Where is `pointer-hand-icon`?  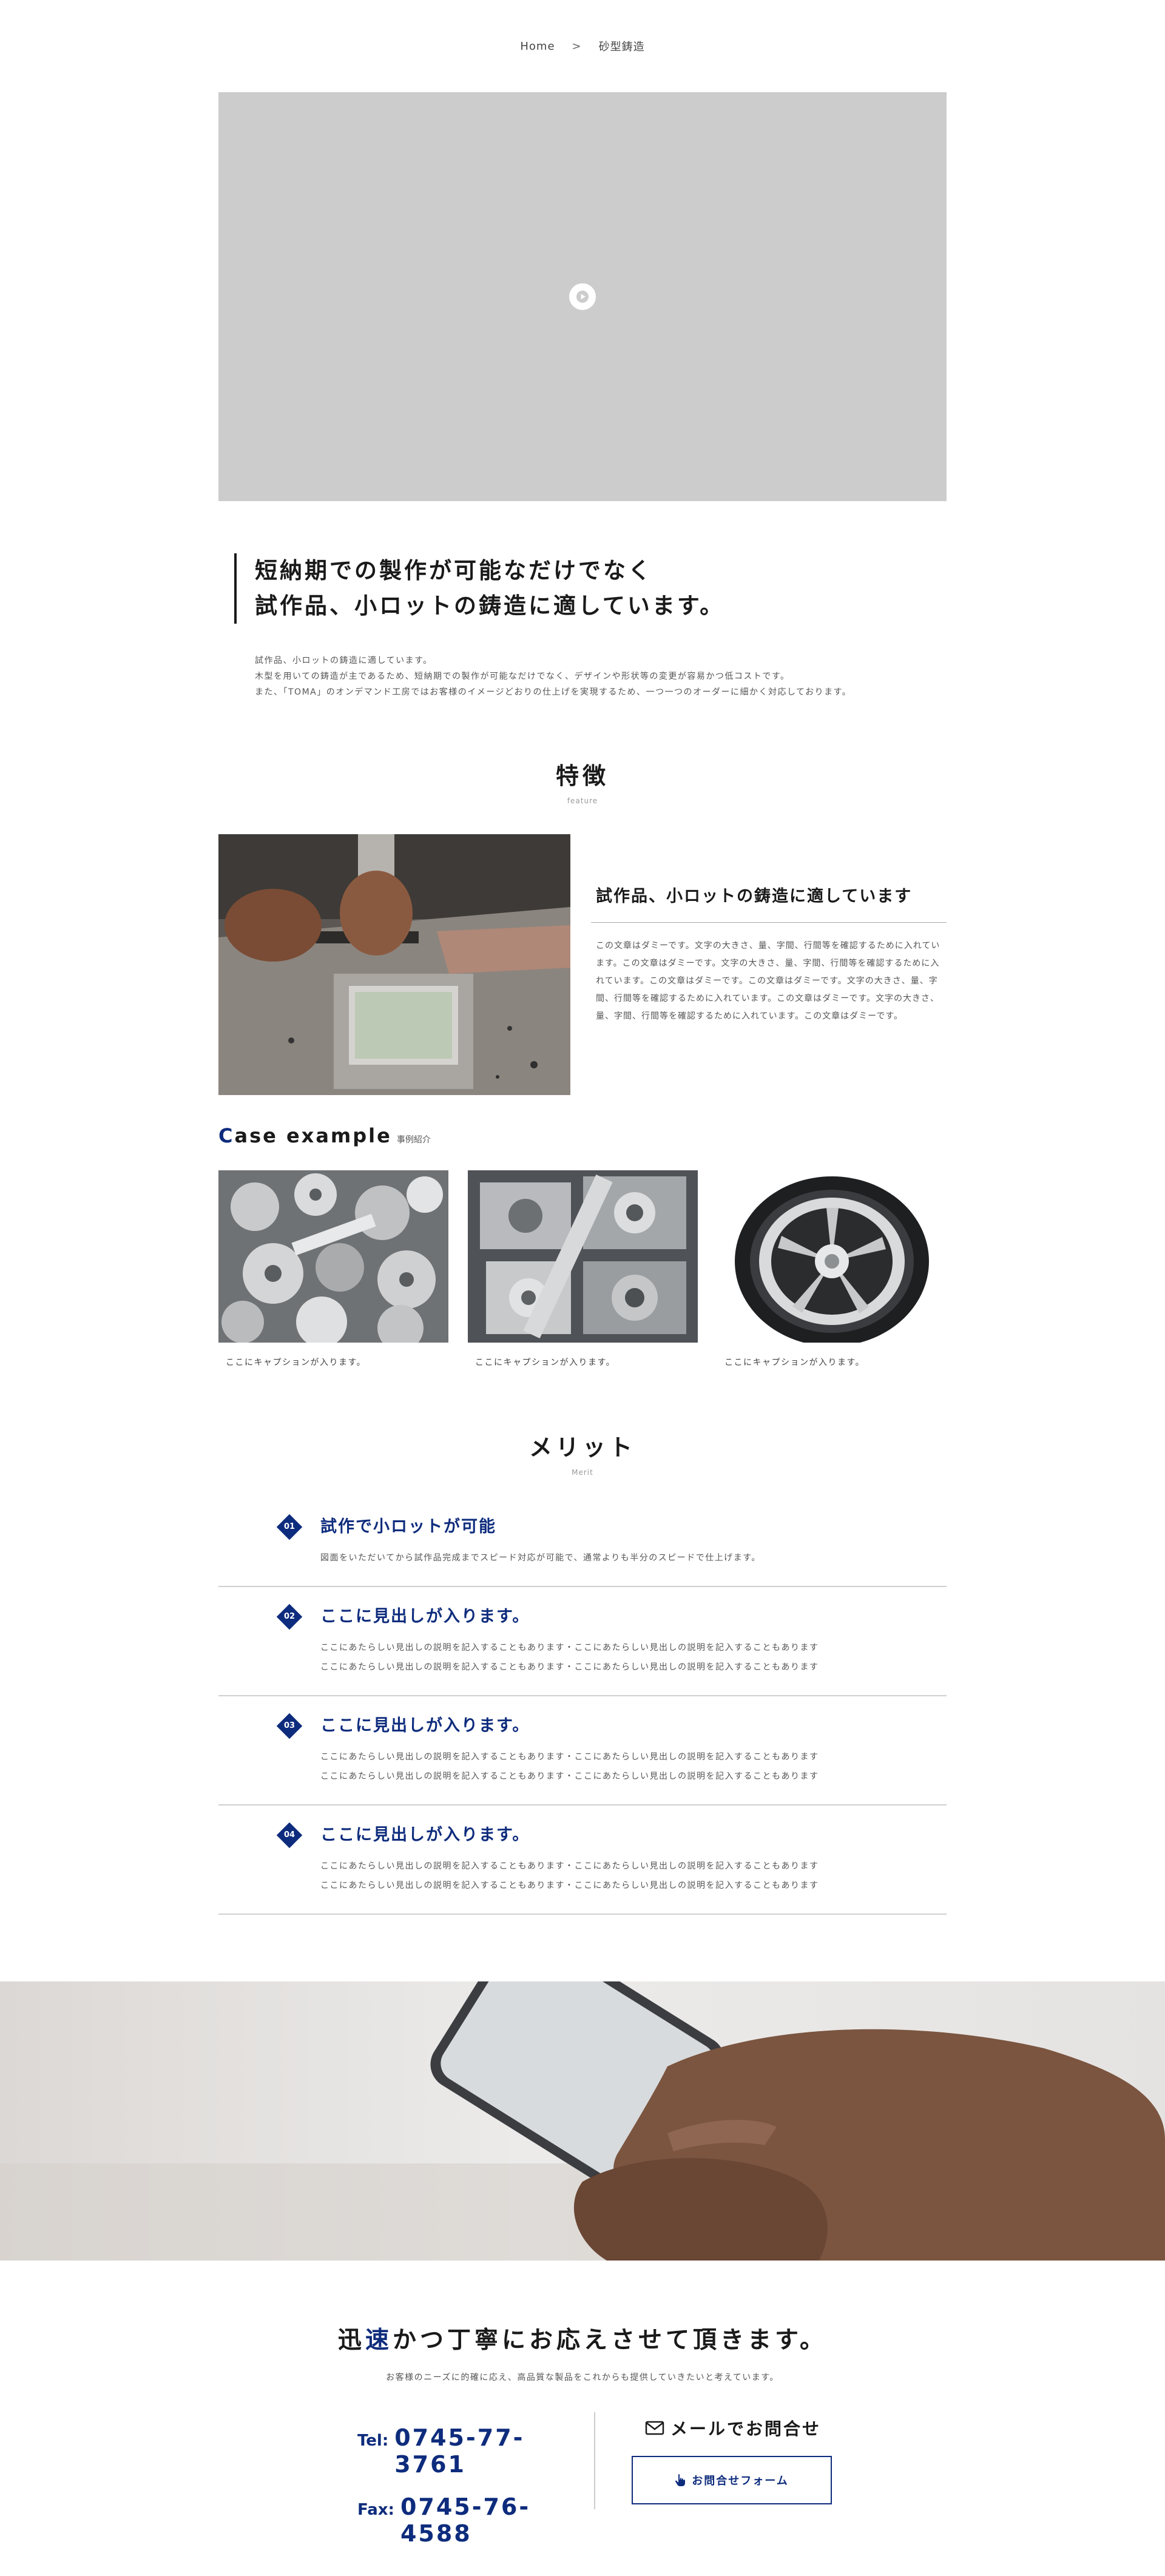 pointer-hand-icon is located at coordinates (680, 2480).